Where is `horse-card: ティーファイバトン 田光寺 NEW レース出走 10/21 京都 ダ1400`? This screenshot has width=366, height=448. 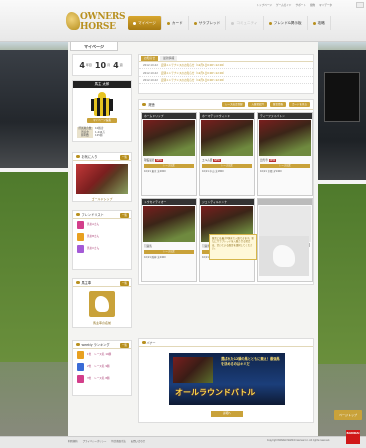 horse-card: ティーファイバトン 田光寺 NEW レース出走 10/21 京都 ダ1400 is located at coordinates (285, 154).